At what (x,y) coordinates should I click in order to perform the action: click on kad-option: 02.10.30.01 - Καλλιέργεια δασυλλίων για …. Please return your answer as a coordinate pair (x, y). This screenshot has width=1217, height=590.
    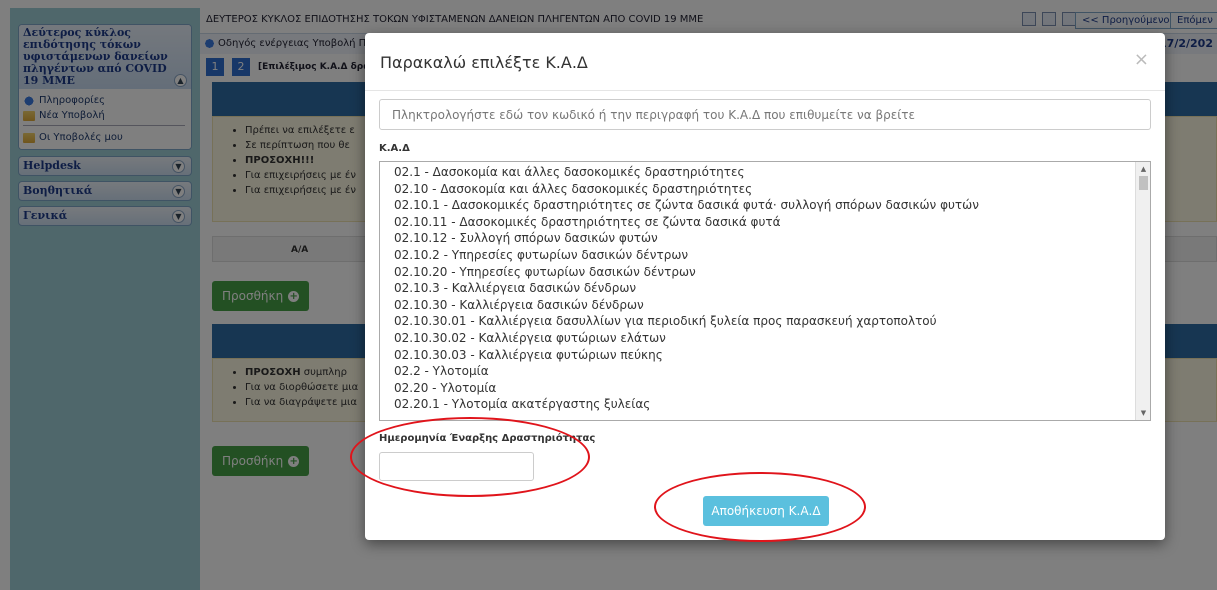
    Looking at the image, I should click on (758, 321).